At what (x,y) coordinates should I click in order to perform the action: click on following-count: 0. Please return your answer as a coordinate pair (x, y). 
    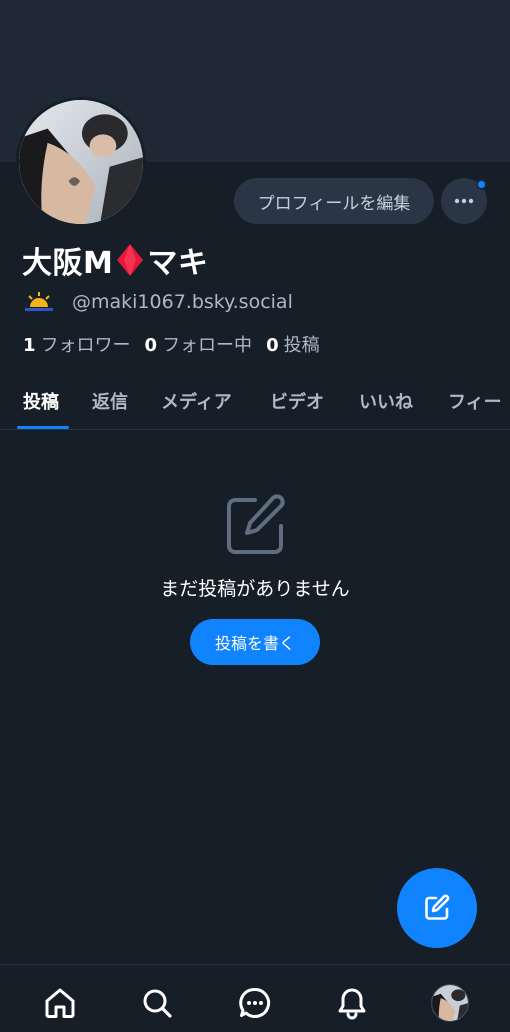
    Looking at the image, I should click on (151, 345).